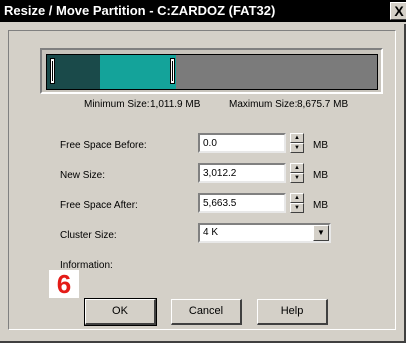  I want to click on cancel-button: Cancel, so click(206, 312).